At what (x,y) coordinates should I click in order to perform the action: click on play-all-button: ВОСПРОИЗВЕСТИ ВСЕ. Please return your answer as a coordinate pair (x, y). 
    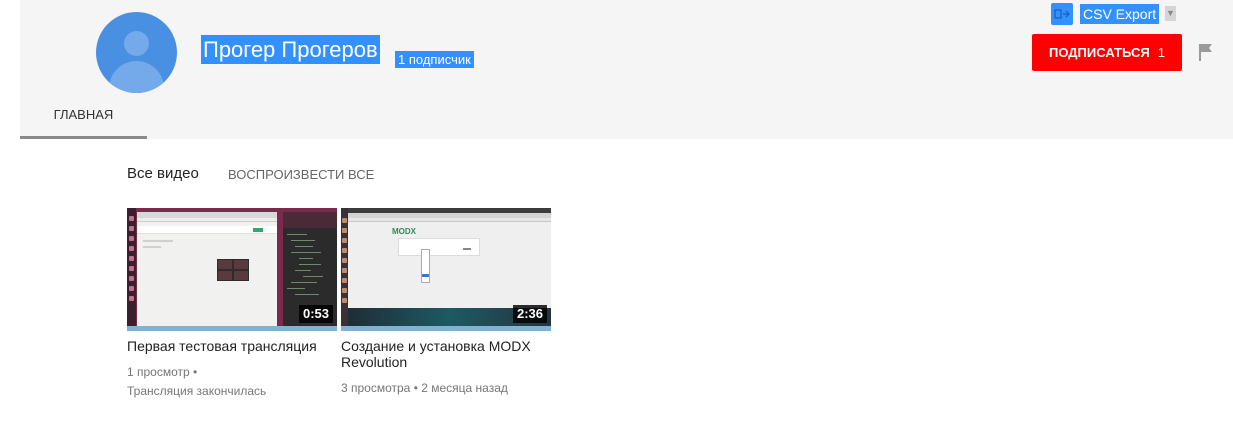
    Looking at the image, I should click on (301, 174).